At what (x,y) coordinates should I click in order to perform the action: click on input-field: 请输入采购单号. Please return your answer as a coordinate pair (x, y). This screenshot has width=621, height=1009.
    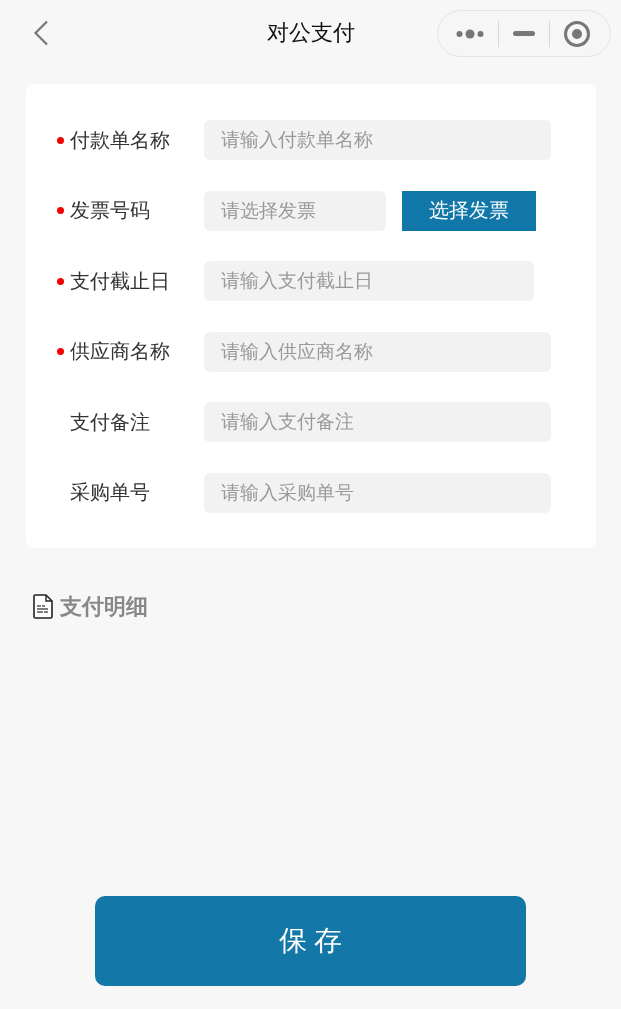
    Looking at the image, I should click on (377, 492).